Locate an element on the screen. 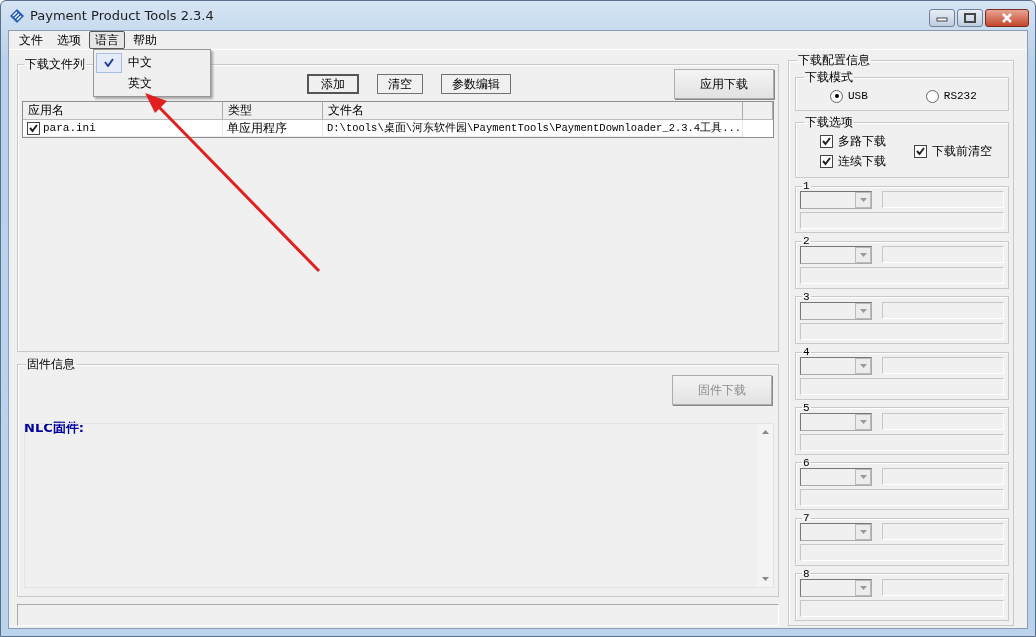  toolbar-button: 清空 is located at coordinates (400, 84).